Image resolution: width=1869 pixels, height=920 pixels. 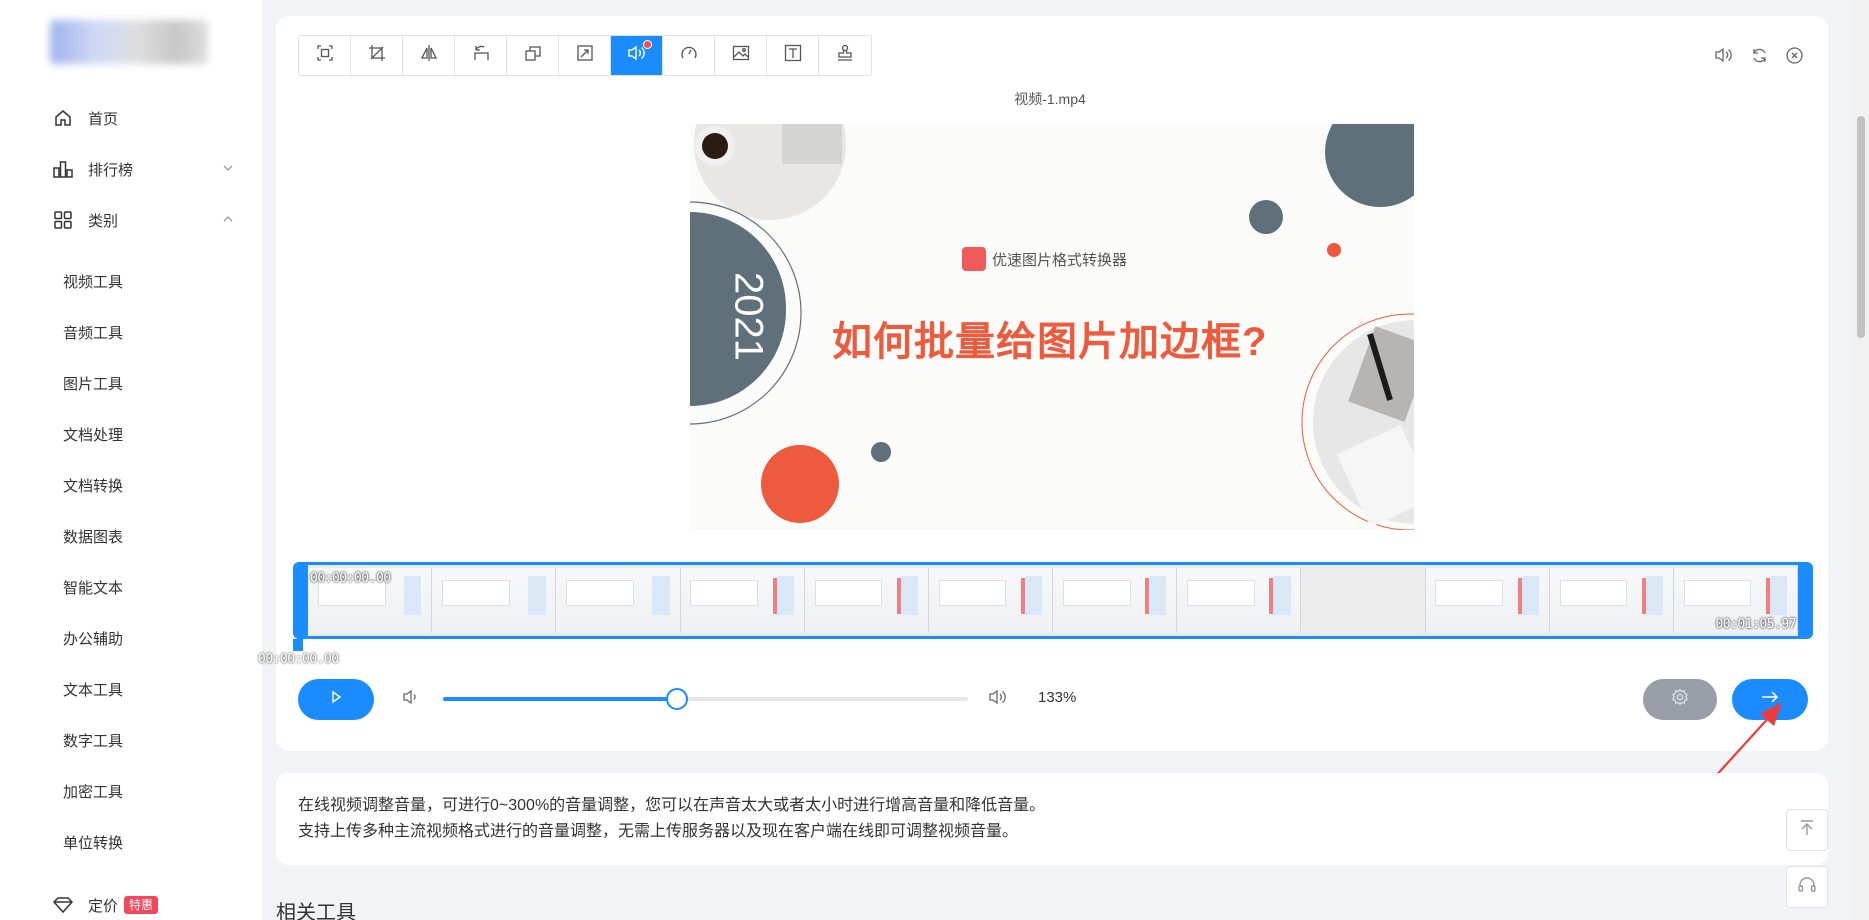 I want to click on volume-percent: 133%, so click(x=1057, y=697).